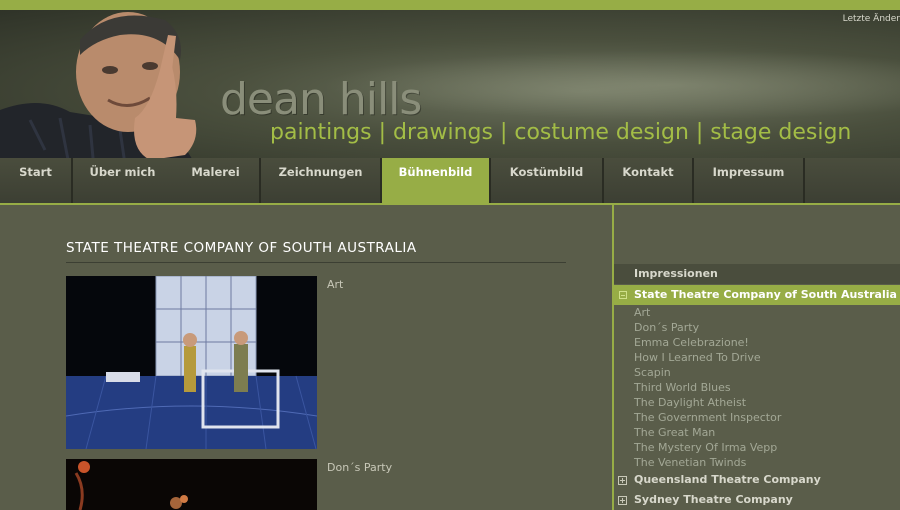 This screenshot has width=900, height=510. What do you see at coordinates (623, 295) in the screenshot?
I see `collapse-icon` at bounding box center [623, 295].